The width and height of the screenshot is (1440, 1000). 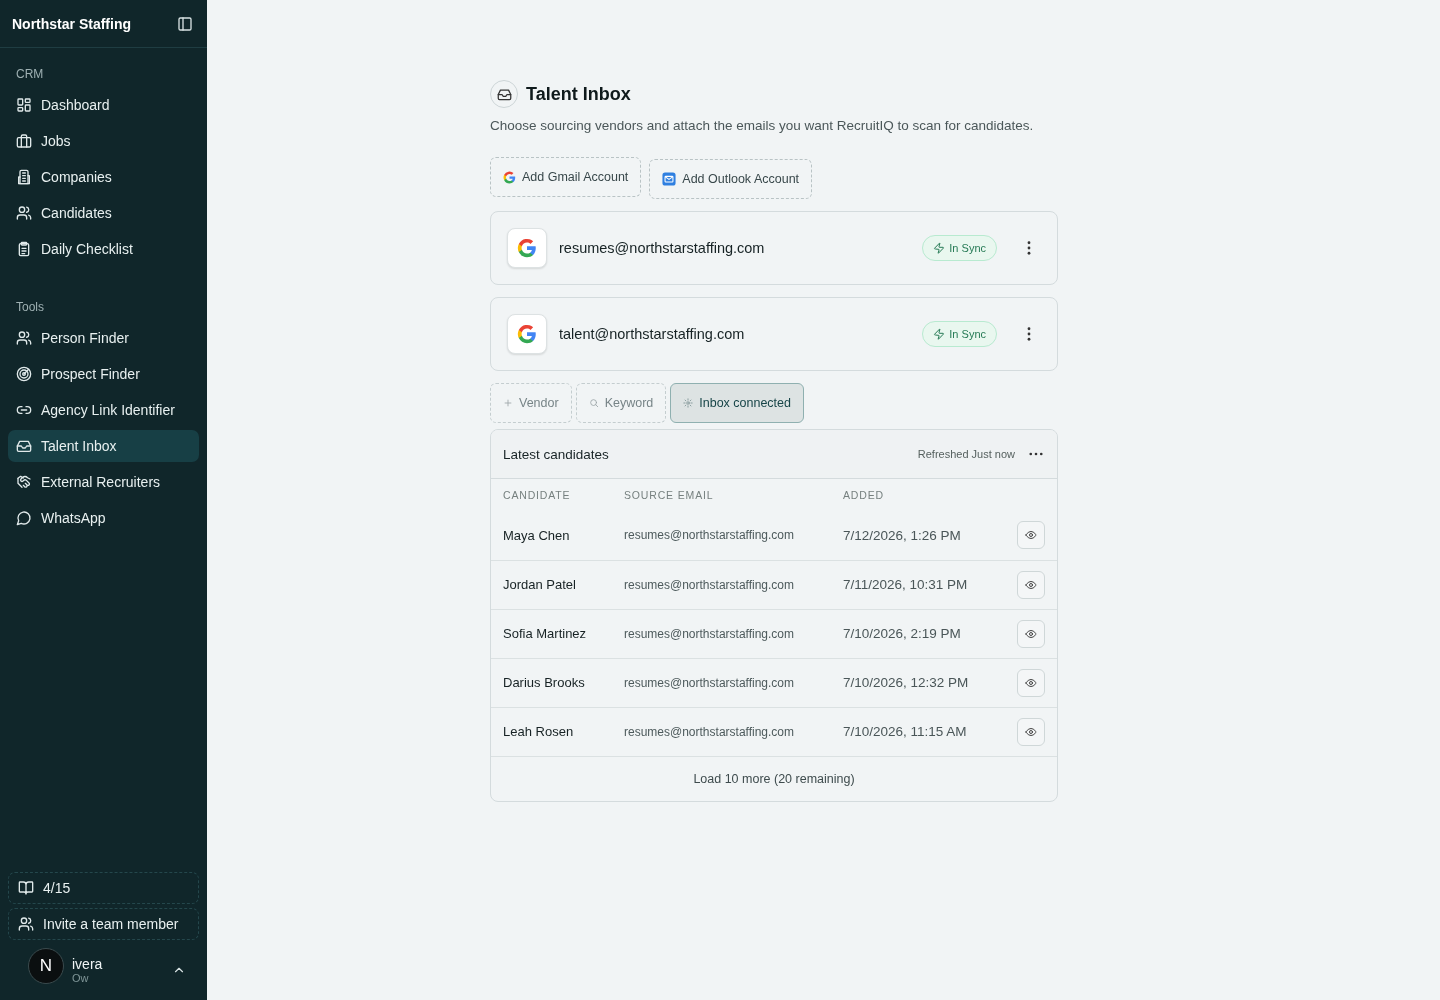 What do you see at coordinates (24, 374) in the screenshot?
I see `radar-icon` at bounding box center [24, 374].